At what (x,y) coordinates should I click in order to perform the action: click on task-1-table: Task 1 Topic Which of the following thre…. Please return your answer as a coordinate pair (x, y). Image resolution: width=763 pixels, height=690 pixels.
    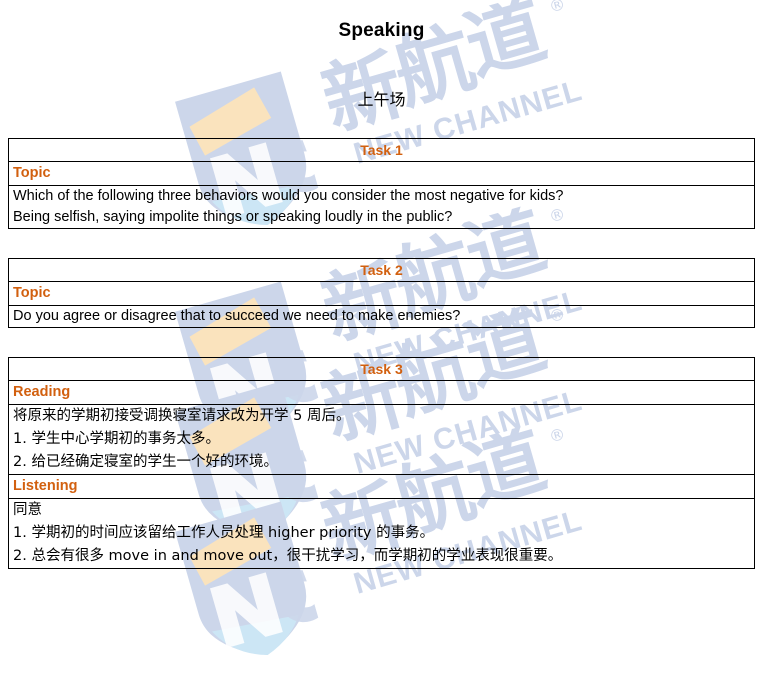
    Looking at the image, I should click on (381, 183).